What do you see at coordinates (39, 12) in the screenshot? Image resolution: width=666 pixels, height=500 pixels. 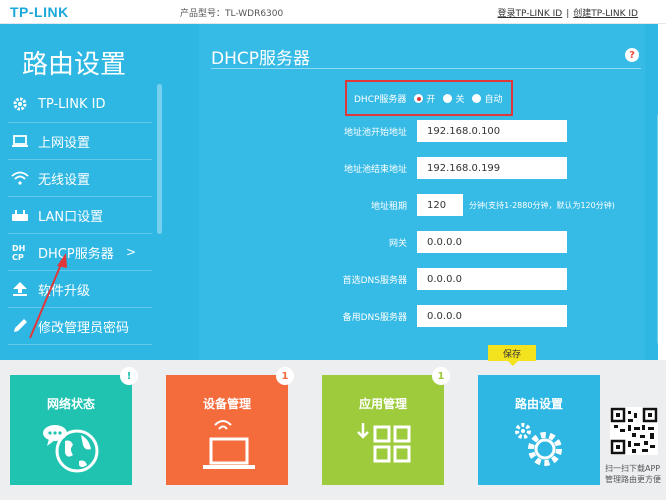 I see `tplink-logo: TP-LINK` at bounding box center [39, 12].